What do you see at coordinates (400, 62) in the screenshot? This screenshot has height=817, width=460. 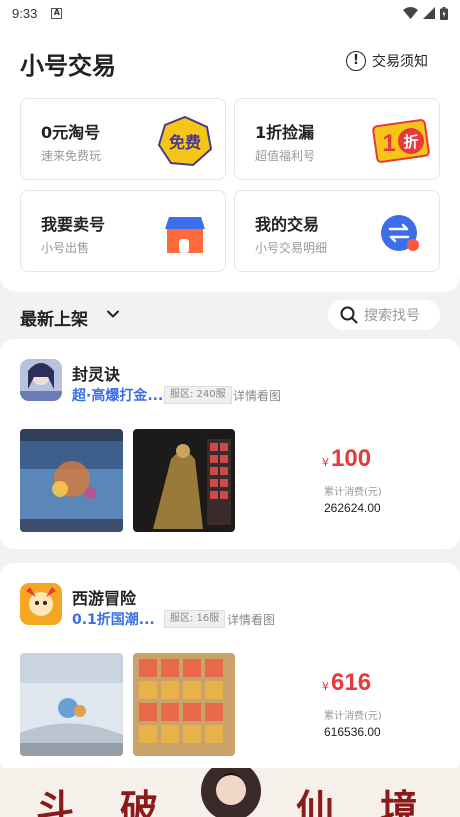 I see `trade-notice-label: 交易须知` at bounding box center [400, 62].